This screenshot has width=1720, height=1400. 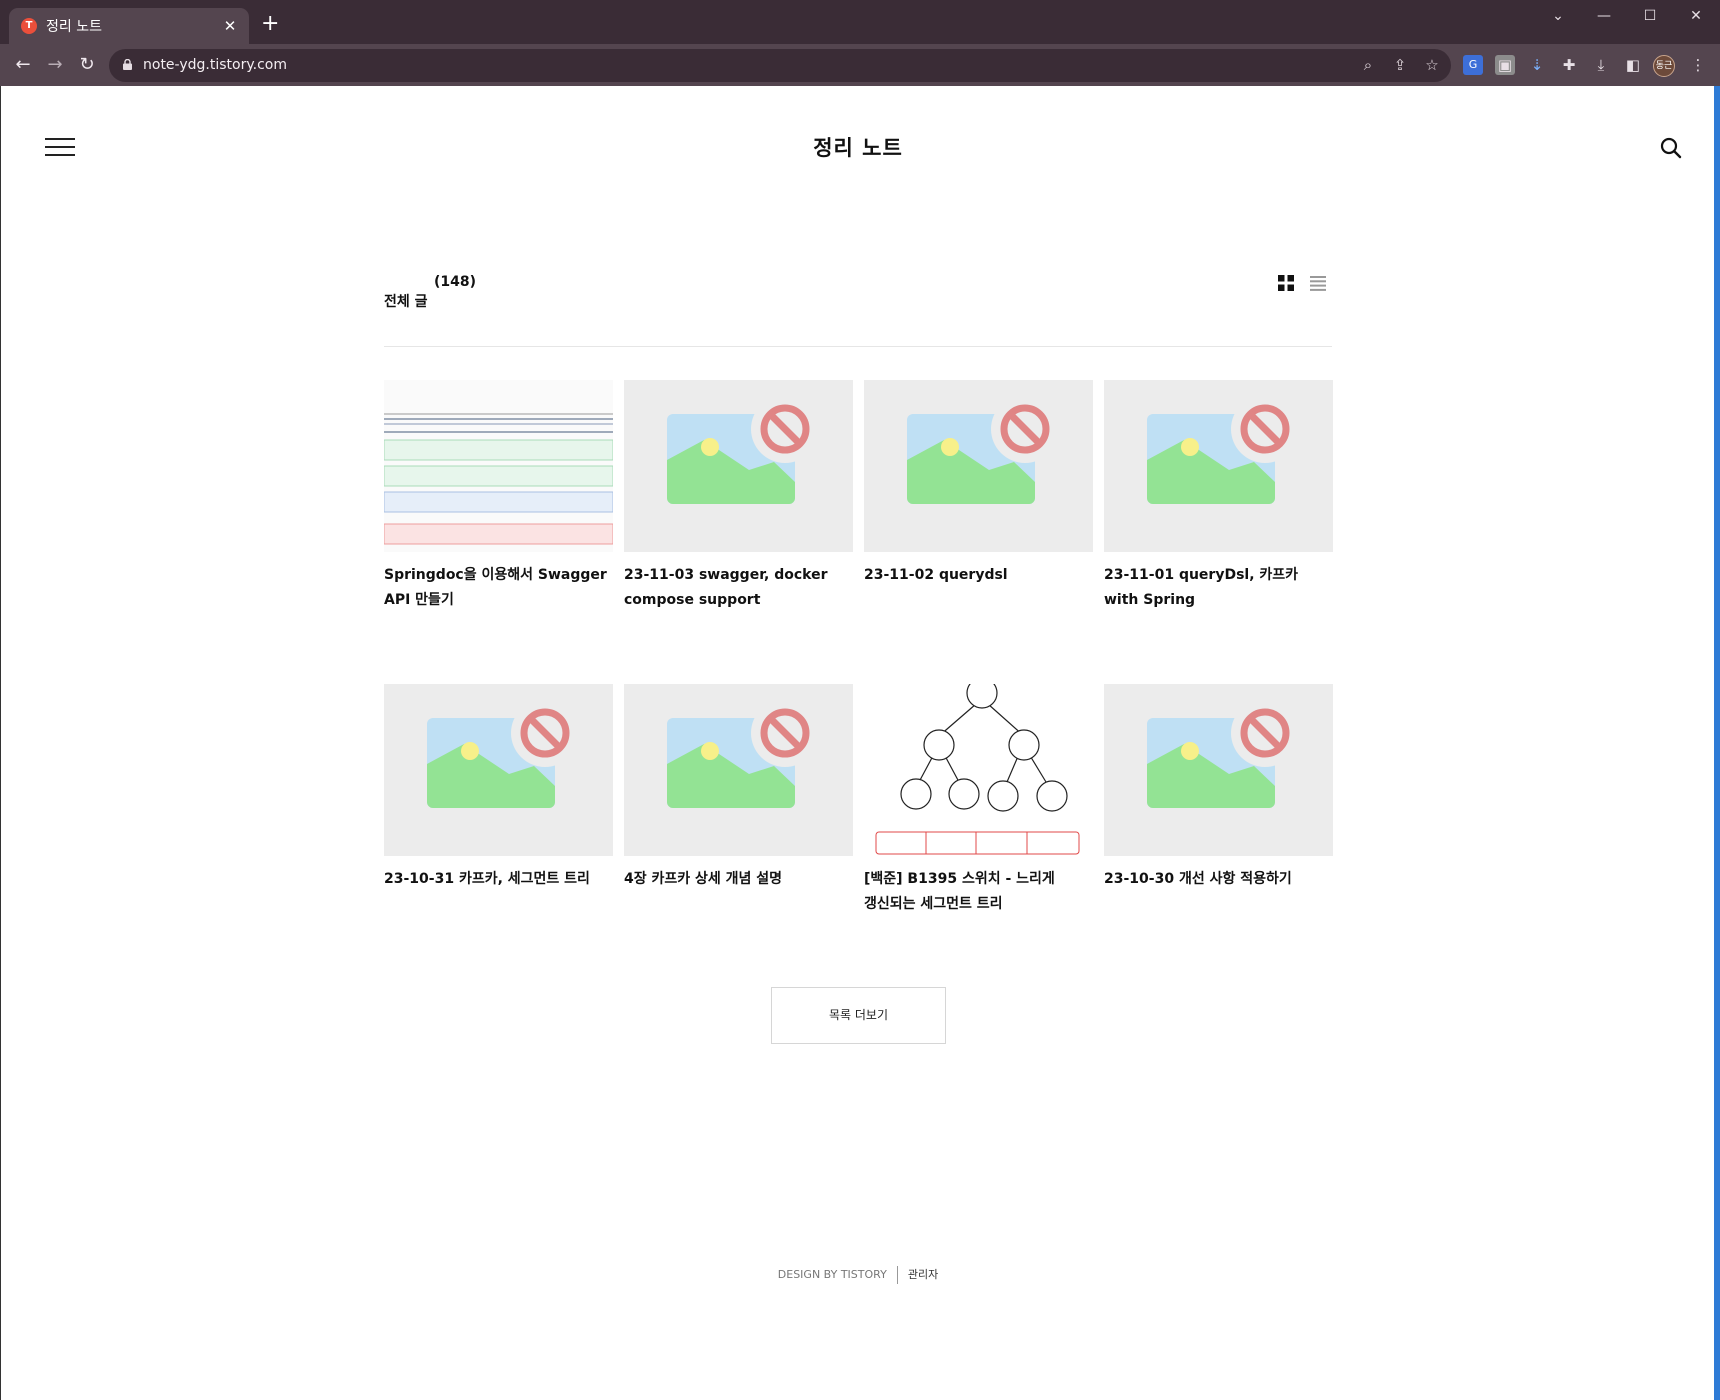 I want to click on heading-divider, so click(x=858, y=346).